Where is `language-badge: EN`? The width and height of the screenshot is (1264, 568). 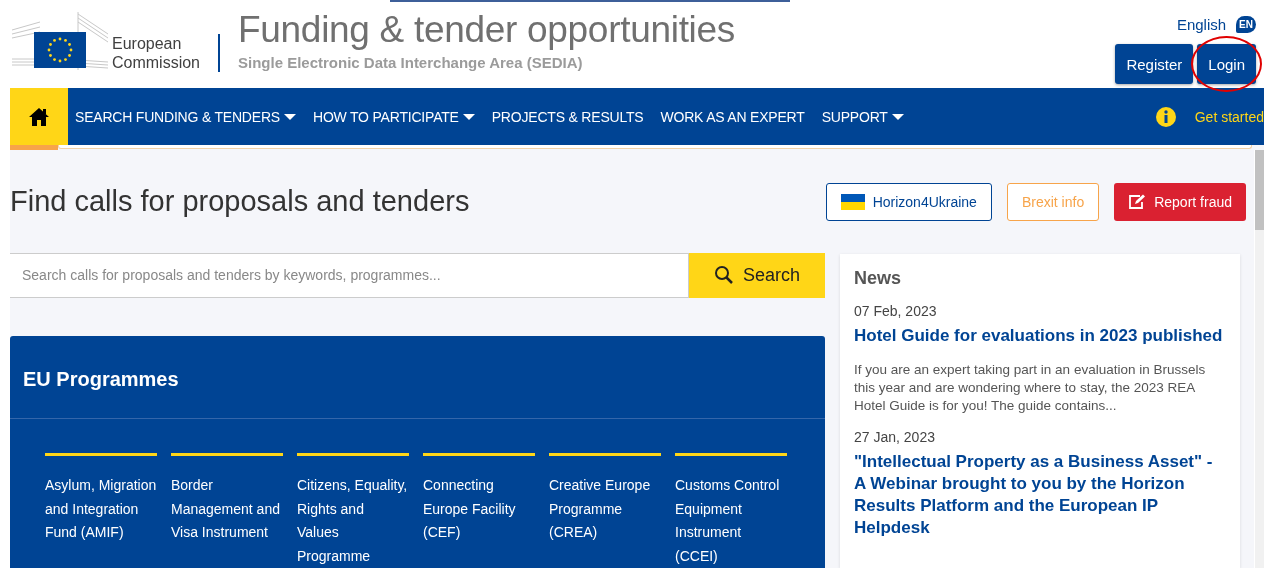
language-badge: EN is located at coordinates (1246, 24).